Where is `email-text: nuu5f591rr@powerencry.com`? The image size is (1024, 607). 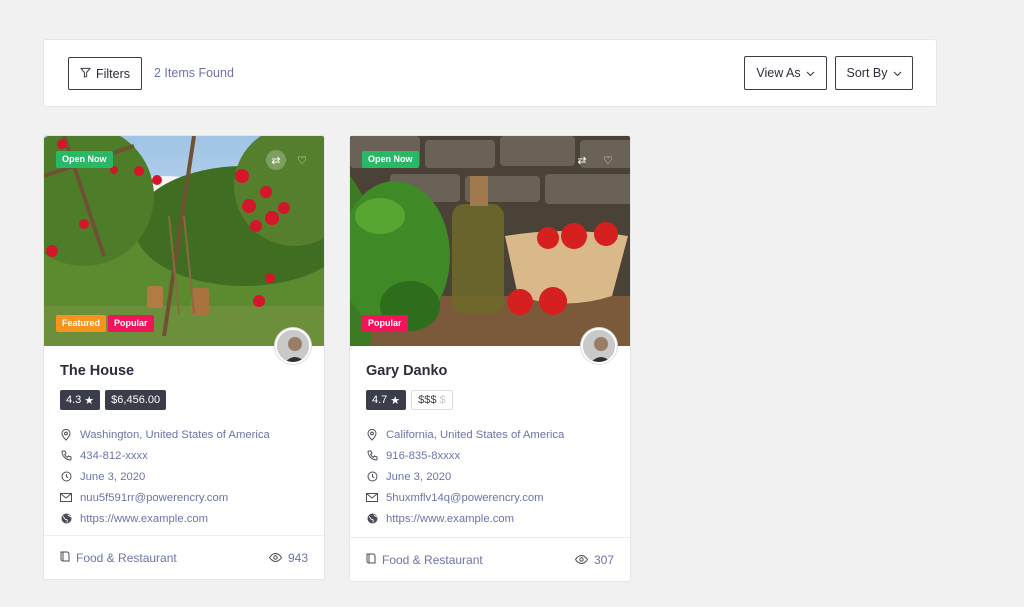
email-text: nuu5f591rr@powerencry.com is located at coordinates (154, 498).